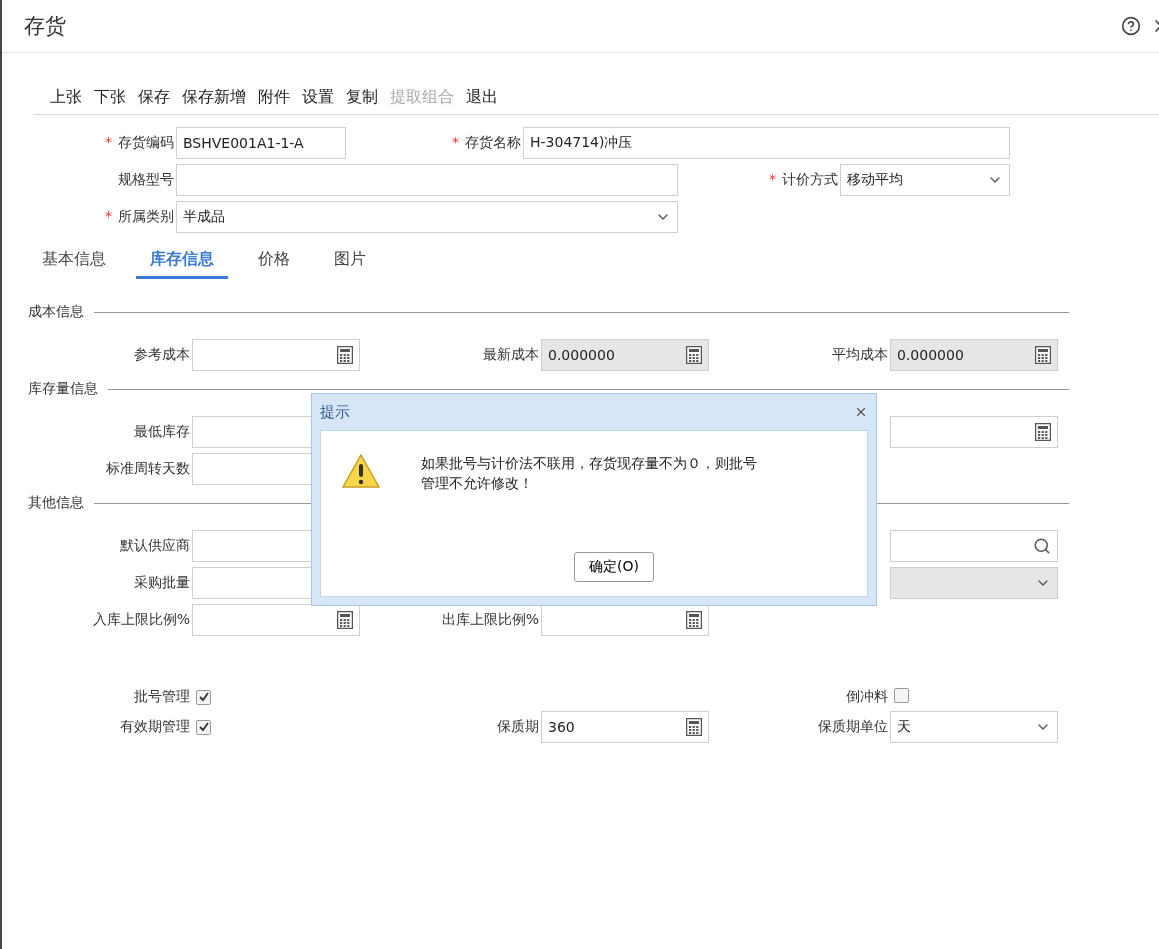  I want to click on input-field: H-304714)冲压, so click(766, 143).